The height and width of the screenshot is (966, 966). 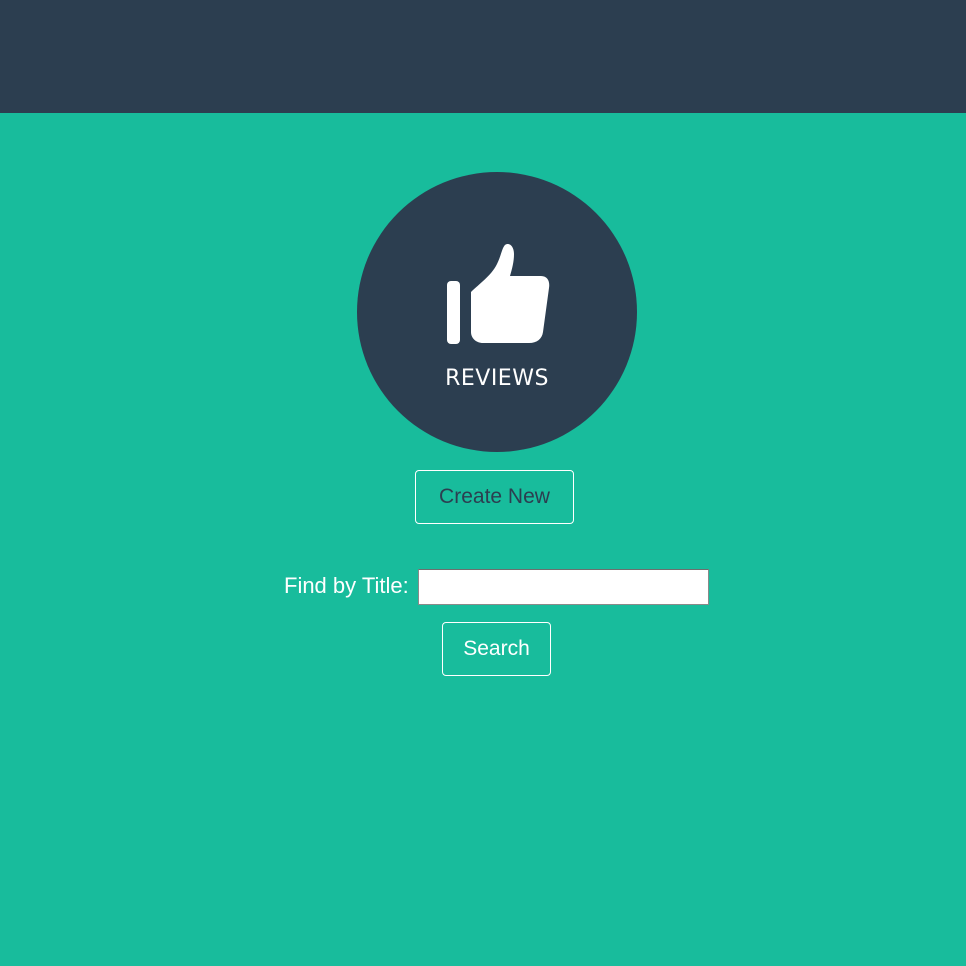 What do you see at coordinates (563, 587) in the screenshot?
I see `title-search-input` at bounding box center [563, 587].